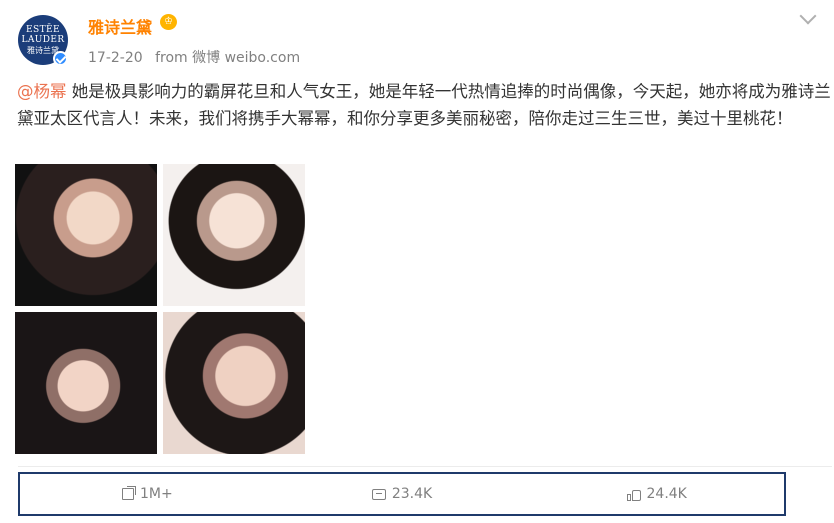 This screenshot has width=834, height=523. I want to click on share-button: 1M+, so click(147, 494).